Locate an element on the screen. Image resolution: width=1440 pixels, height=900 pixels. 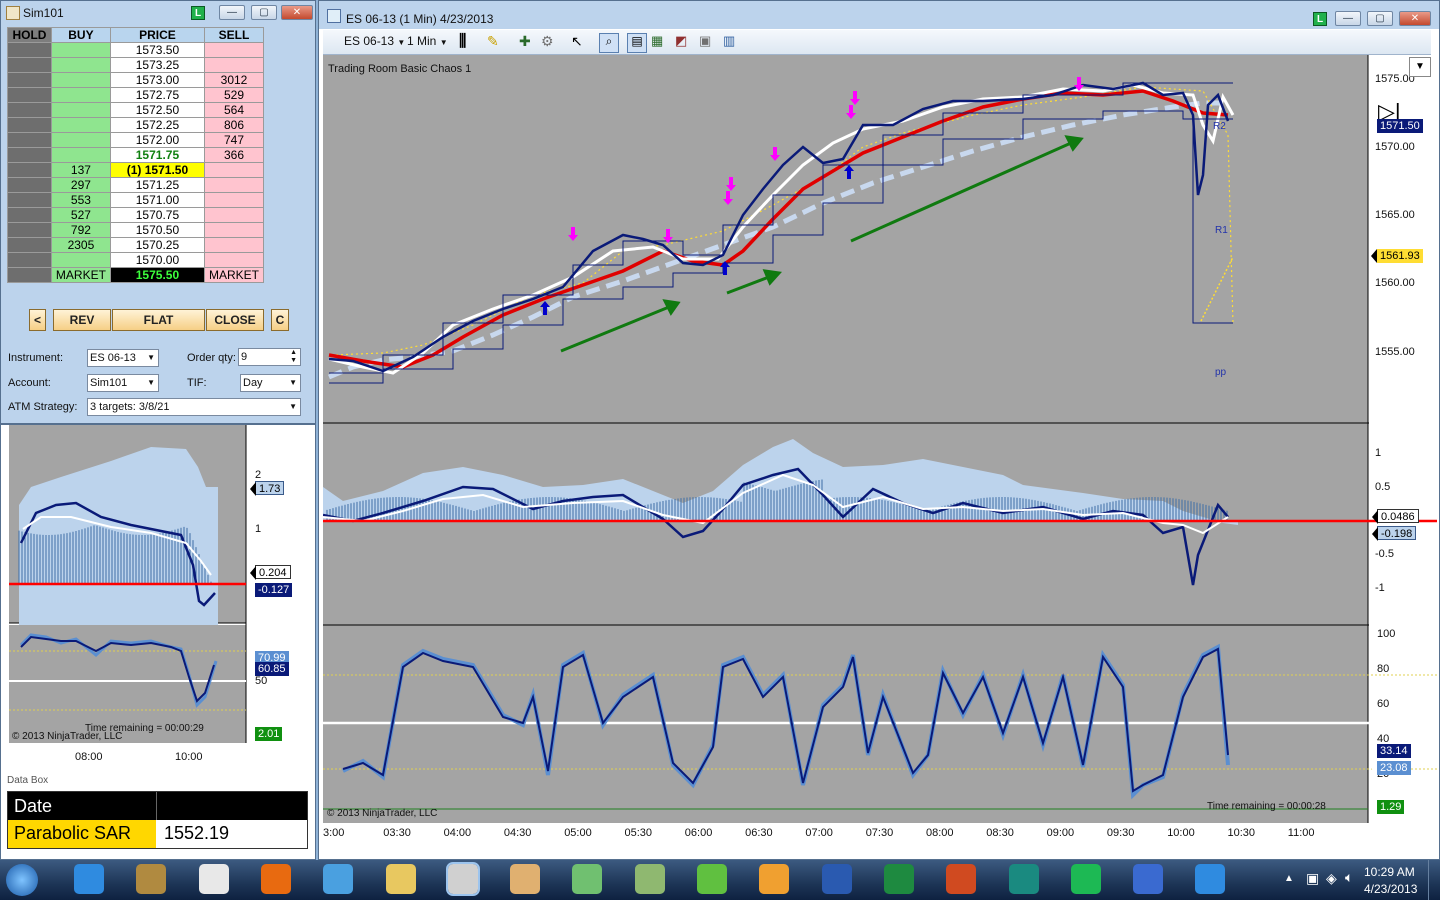
internet-explorer-icon is located at coordinates (89, 879).